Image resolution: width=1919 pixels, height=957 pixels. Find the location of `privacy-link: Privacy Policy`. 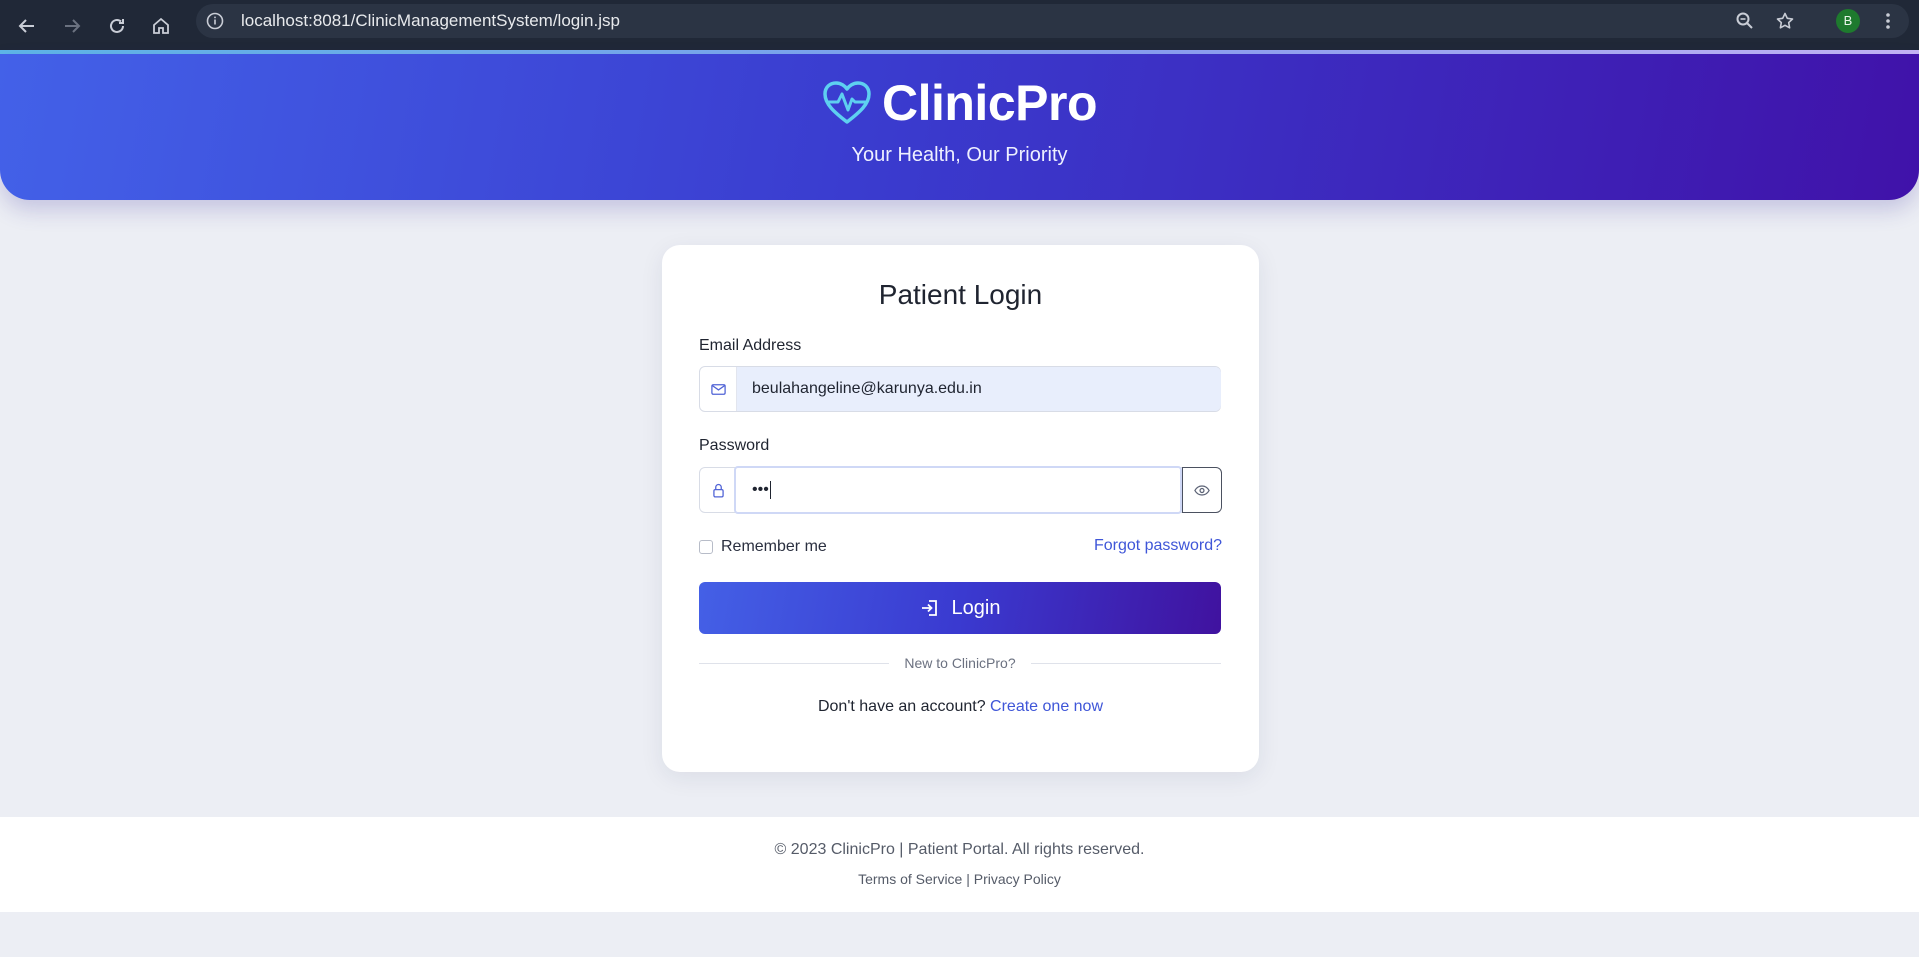

privacy-link: Privacy Policy is located at coordinates (1017, 879).